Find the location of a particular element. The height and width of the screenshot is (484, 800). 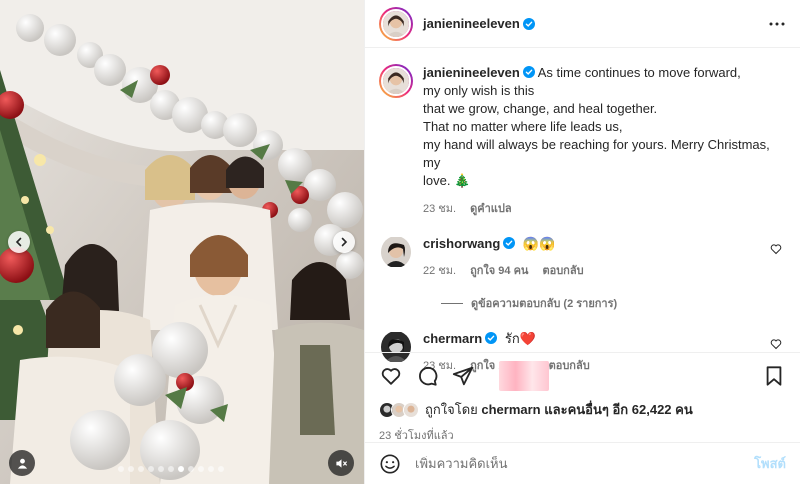

comment-text: 😱😱 is located at coordinates (539, 243).